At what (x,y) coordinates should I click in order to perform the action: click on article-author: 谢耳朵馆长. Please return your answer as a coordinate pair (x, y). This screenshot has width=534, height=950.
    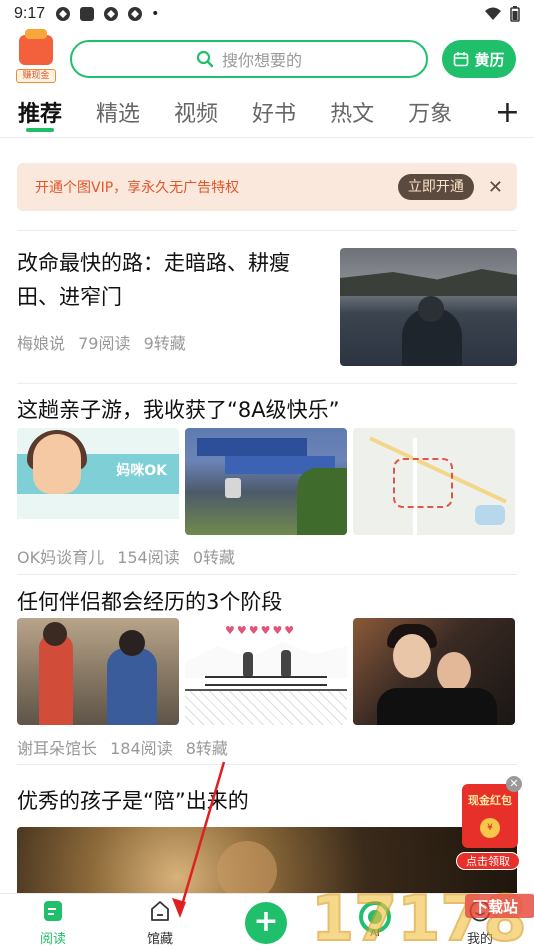
    Looking at the image, I should click on (57, 748).